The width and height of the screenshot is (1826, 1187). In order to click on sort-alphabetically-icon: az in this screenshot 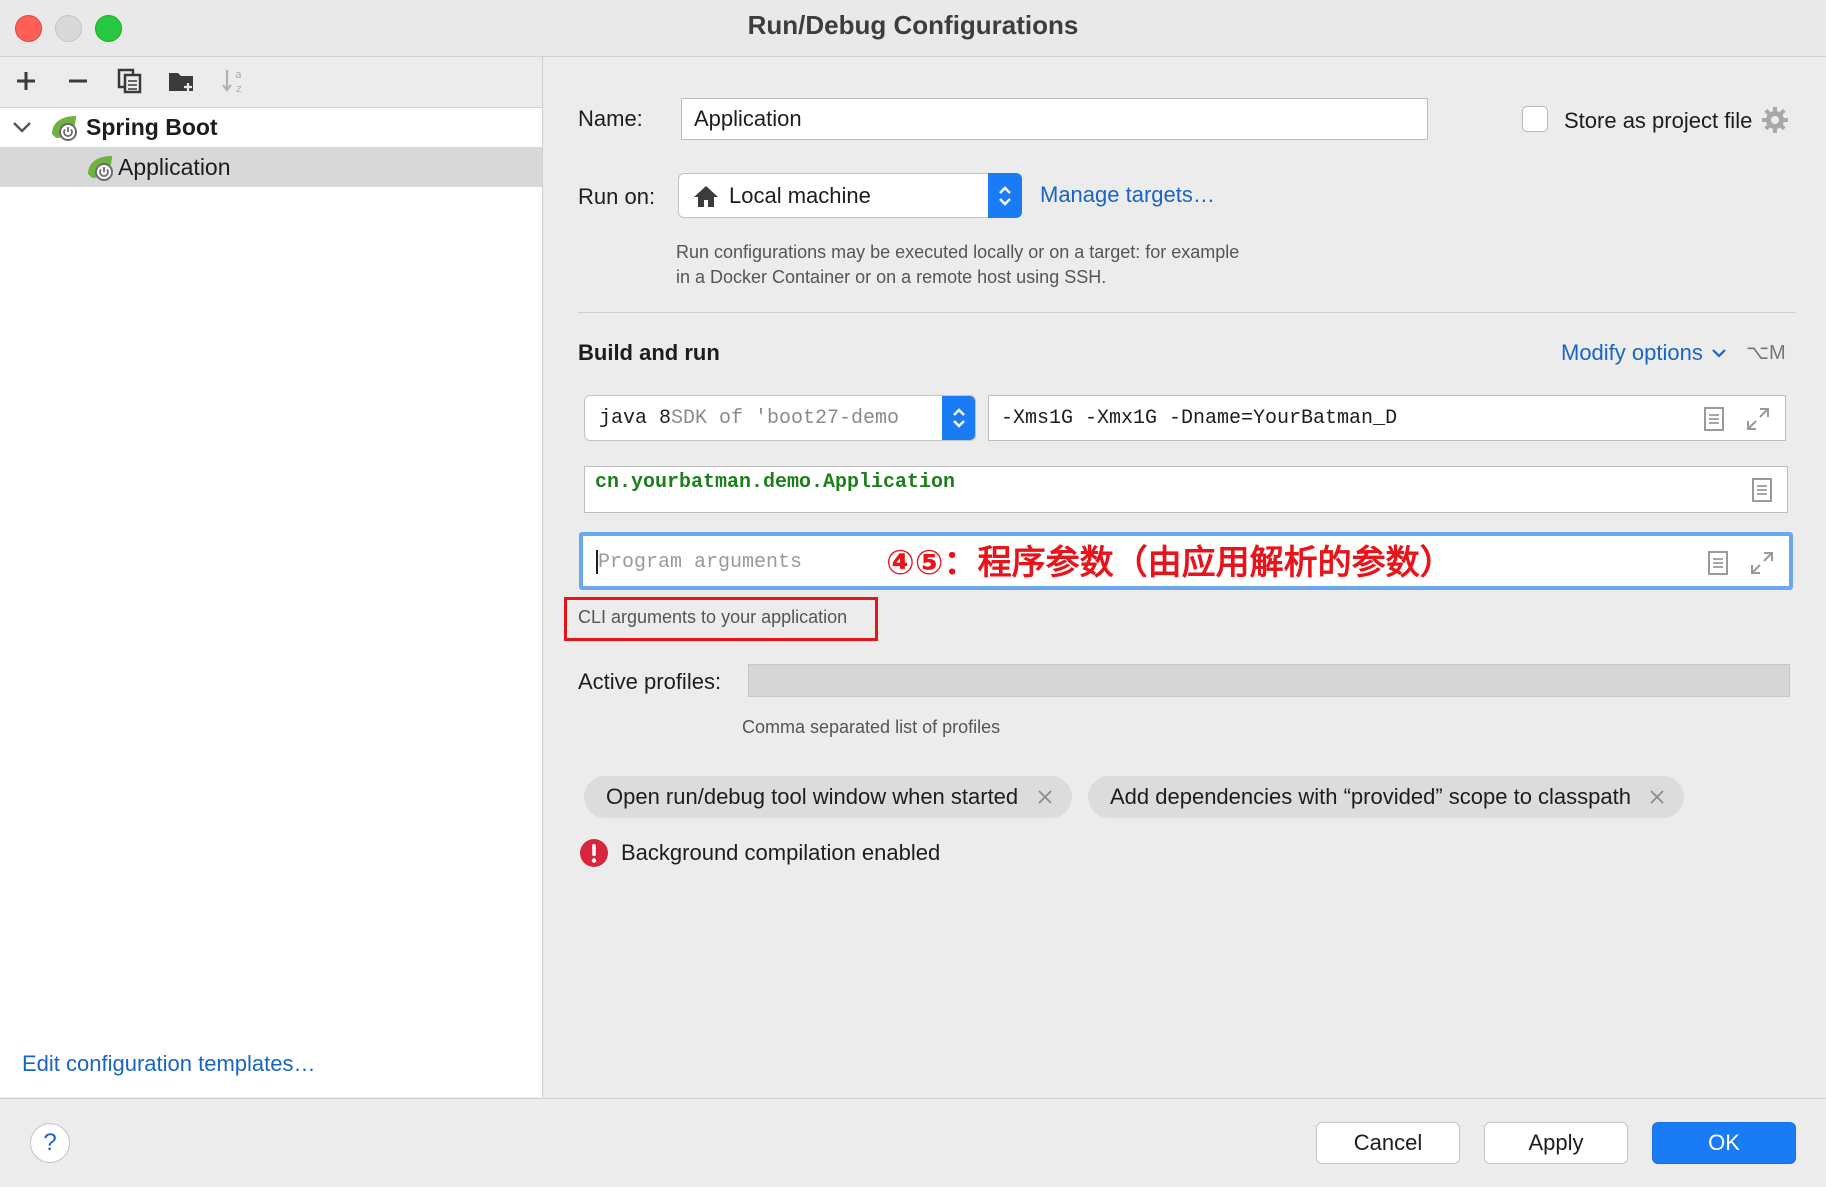, I will do `click(234, 81)`.